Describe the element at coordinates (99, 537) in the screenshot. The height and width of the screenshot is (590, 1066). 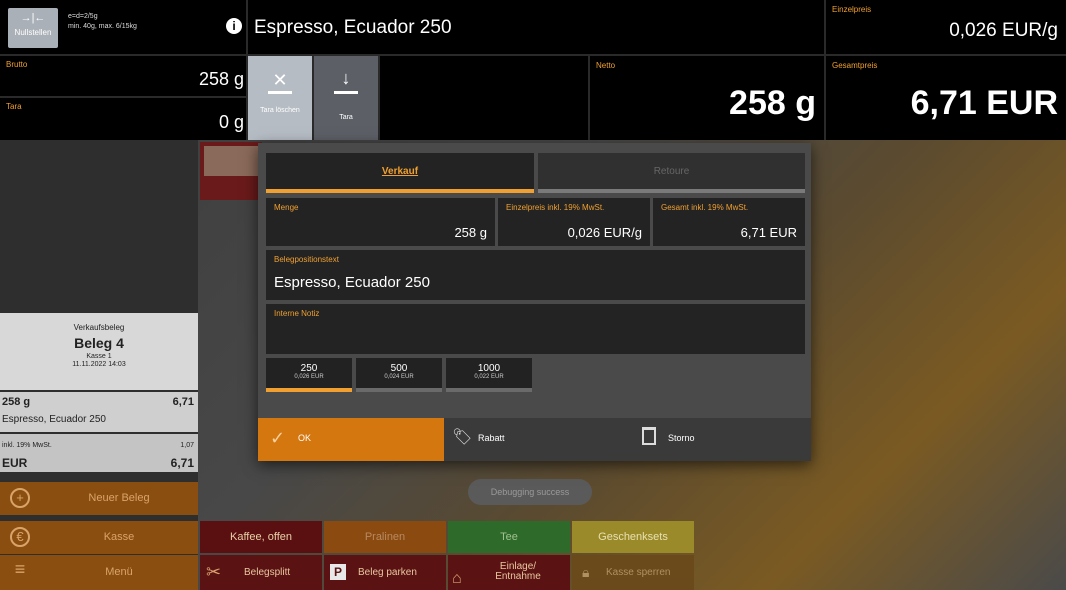
I see `kasse-button: € Kasse` at that location.